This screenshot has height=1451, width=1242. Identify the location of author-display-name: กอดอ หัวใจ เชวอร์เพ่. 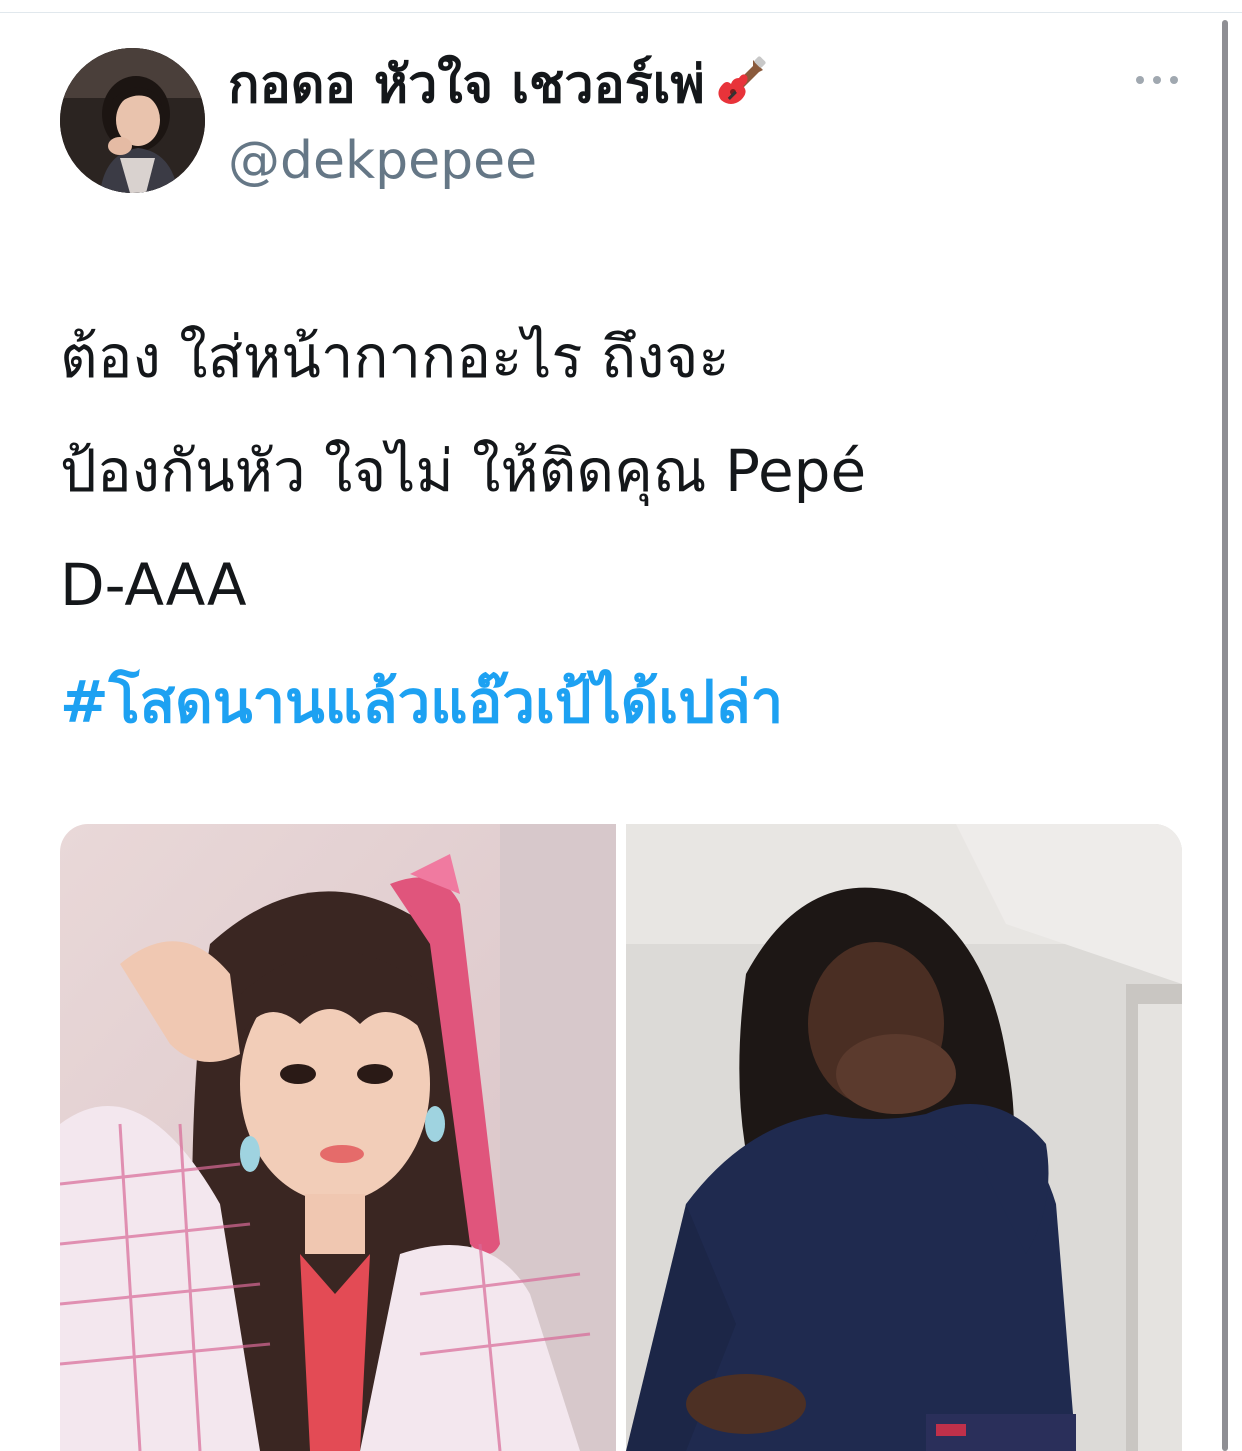
(498, 85).